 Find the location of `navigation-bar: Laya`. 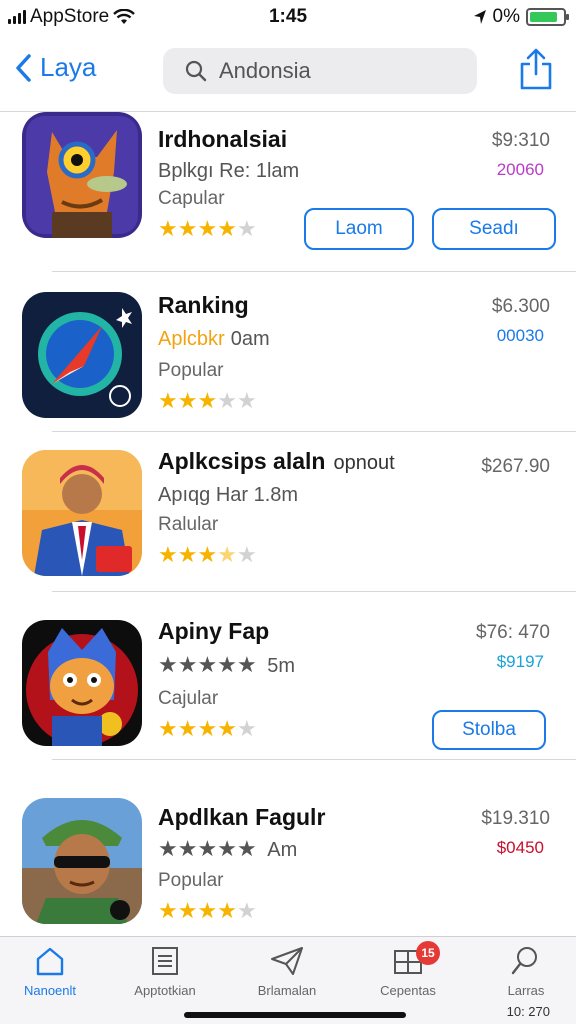

navigation-bar: Laya is located at coordinates (288, 74).